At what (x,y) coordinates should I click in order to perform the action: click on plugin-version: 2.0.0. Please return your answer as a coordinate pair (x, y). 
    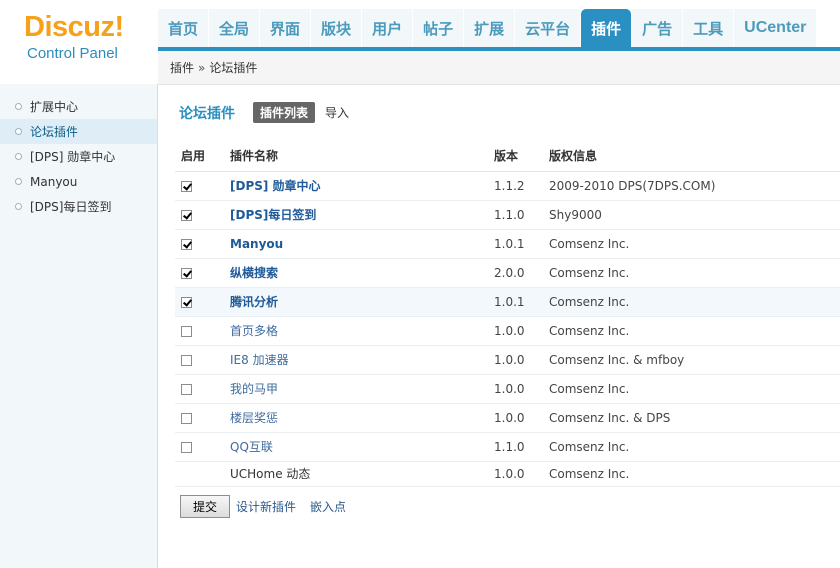
    Looking at the image, I should click on (521, 273).